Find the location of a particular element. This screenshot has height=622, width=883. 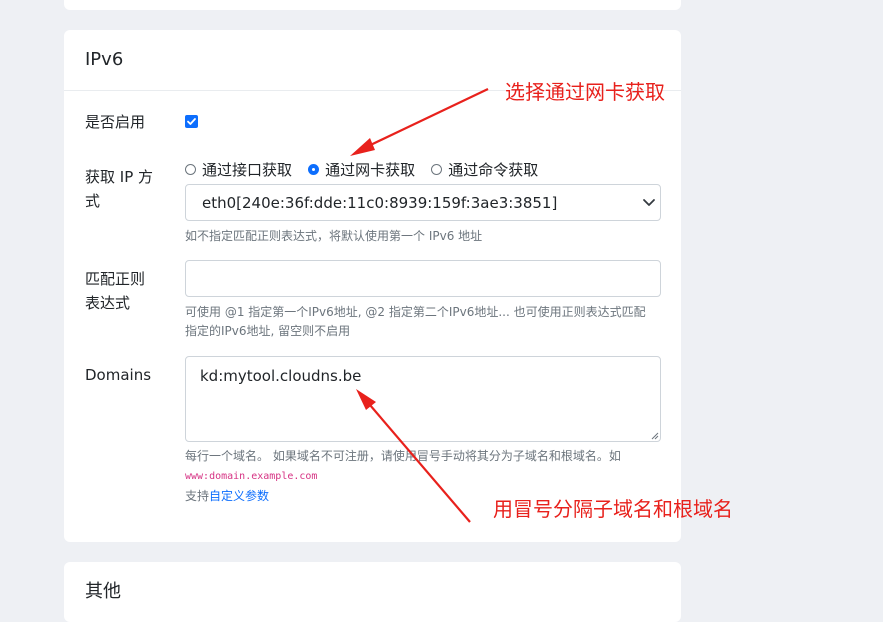

annotation-network-card: 选择通过网卡获取 is located at coordinates (585, 92).